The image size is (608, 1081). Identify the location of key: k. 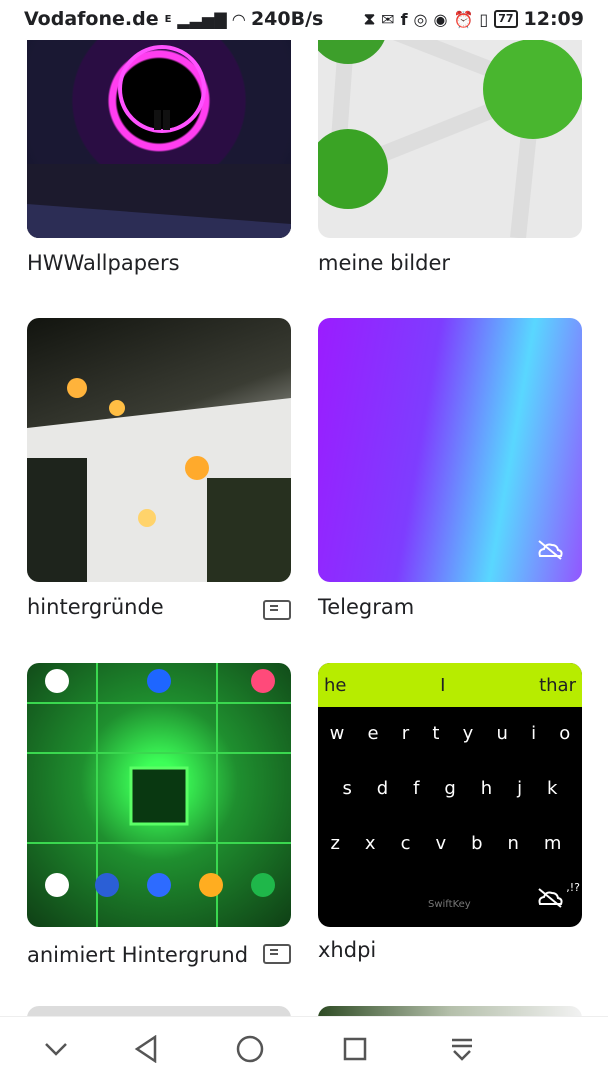
(552, 788).